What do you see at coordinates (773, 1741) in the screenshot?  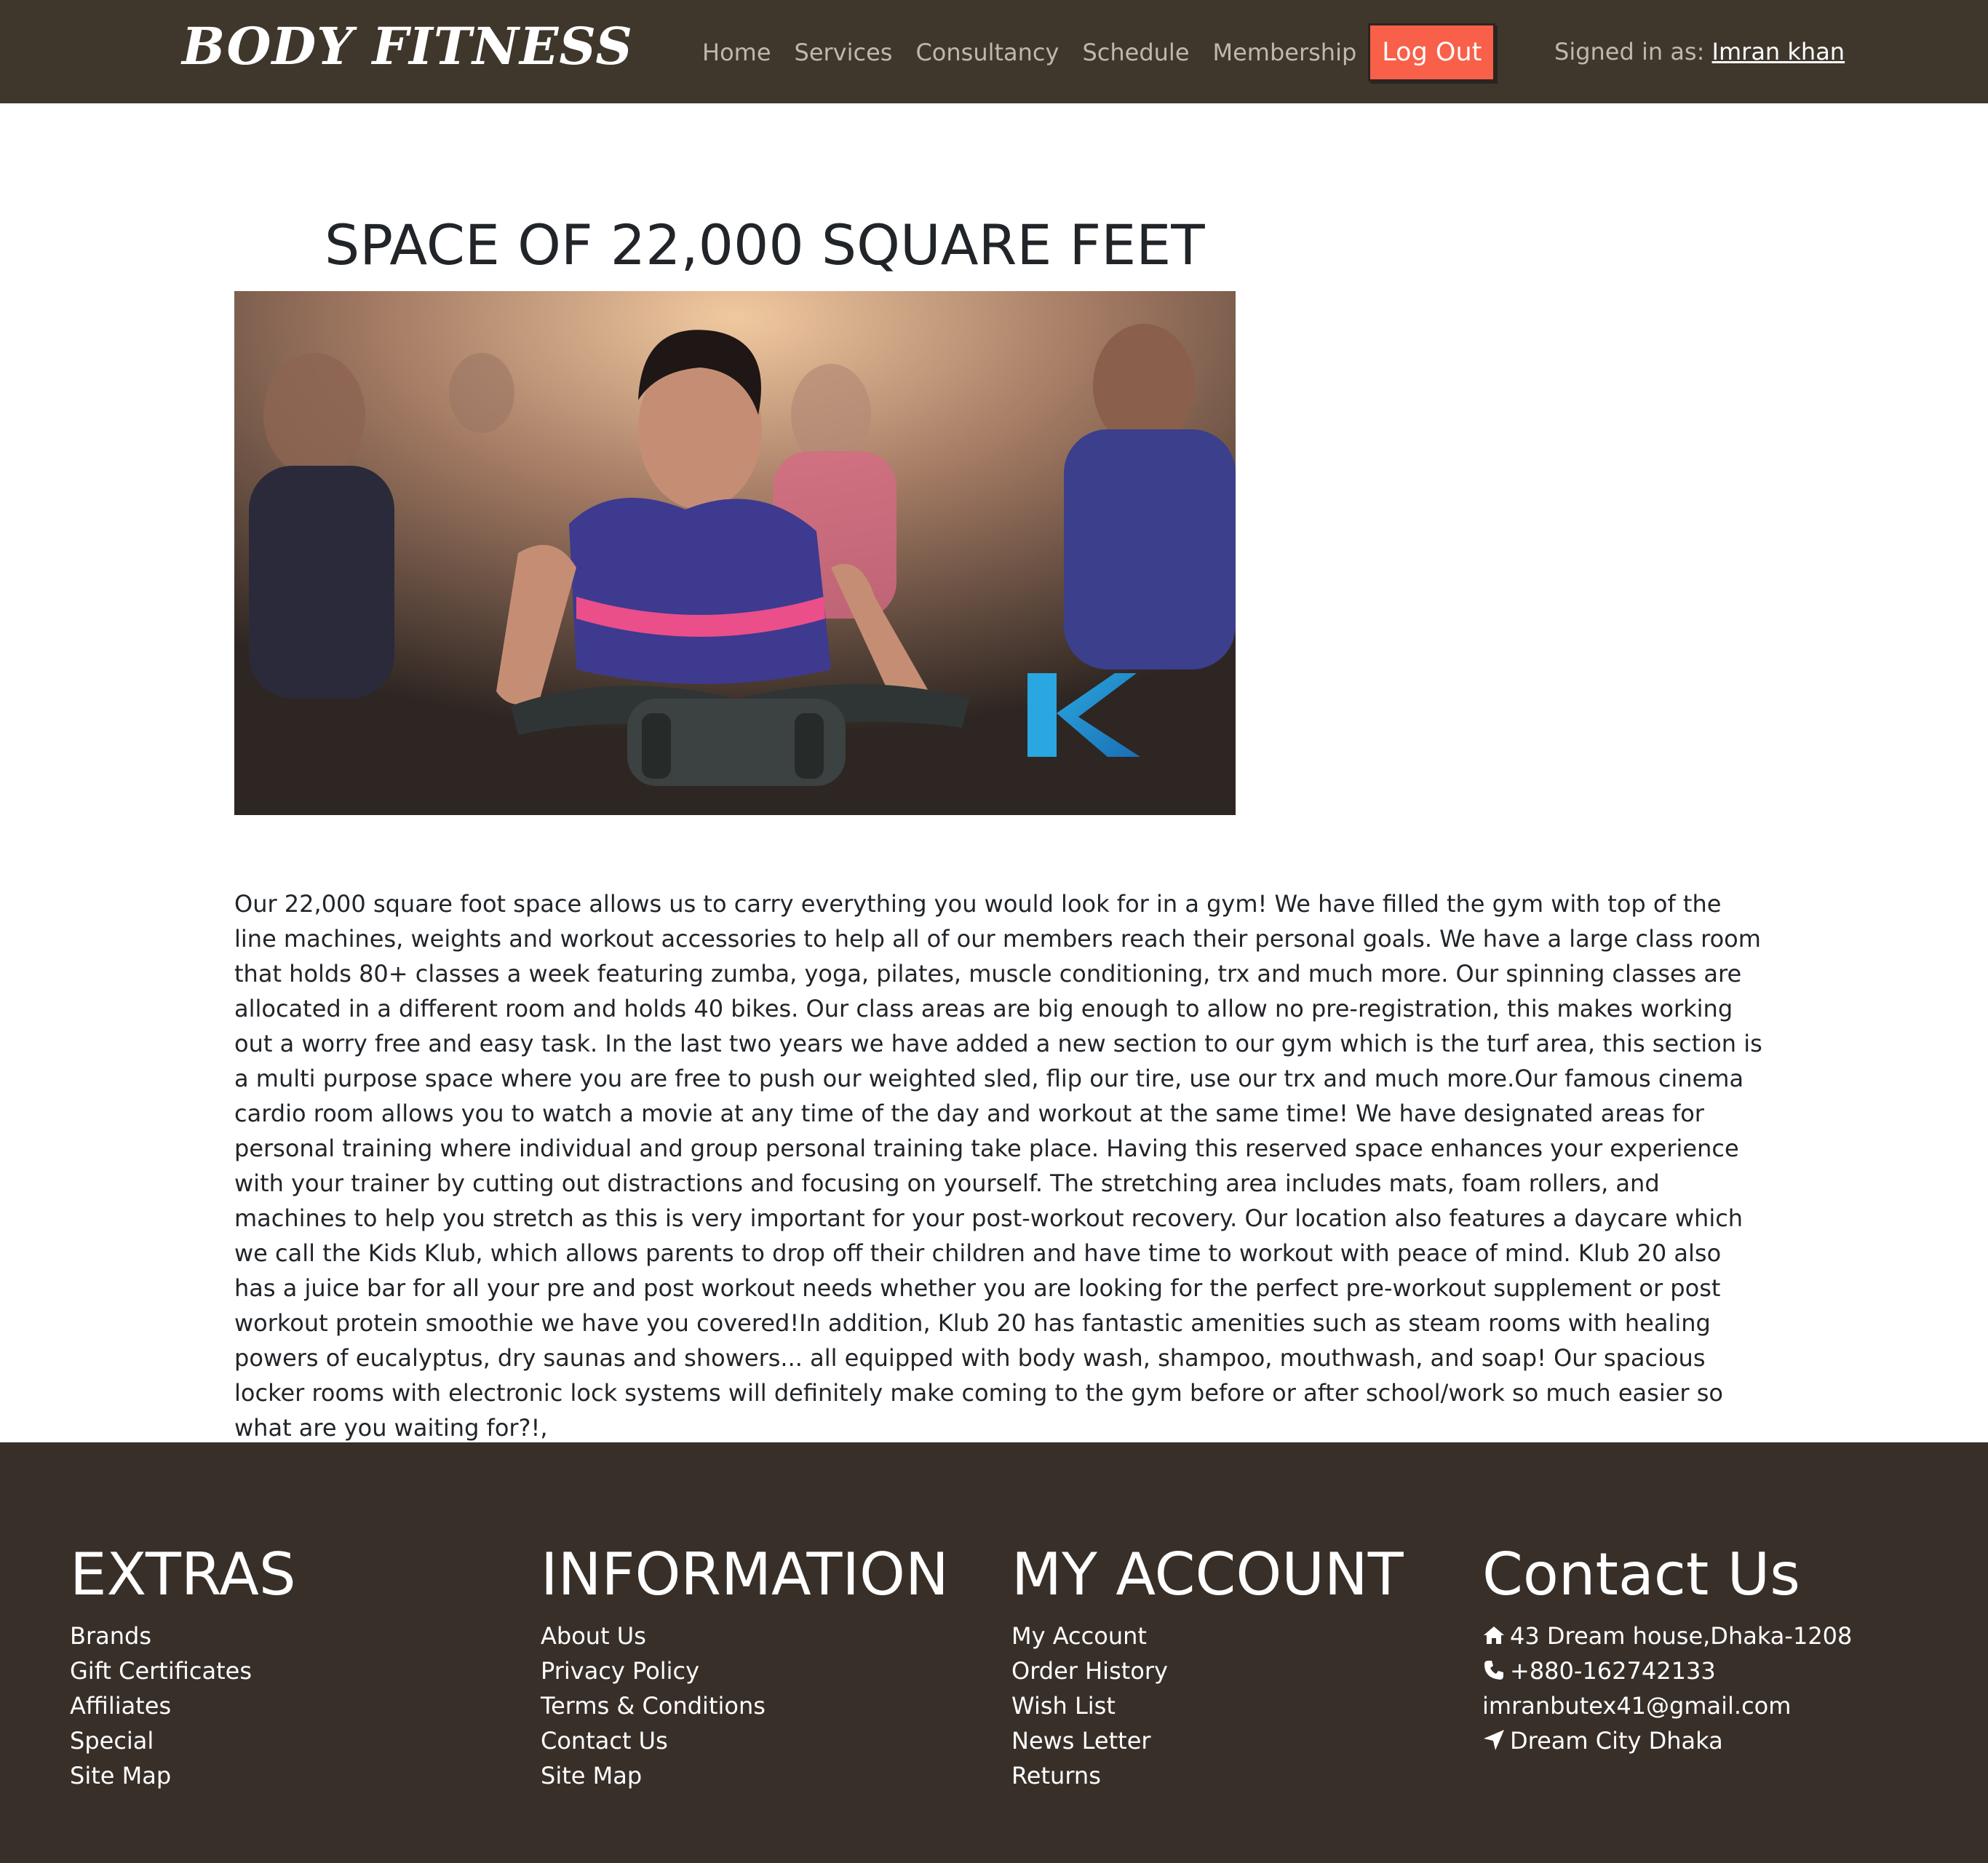 I see `footer-link-contact-us: Contact Us` at bounding box center [773, 1741].